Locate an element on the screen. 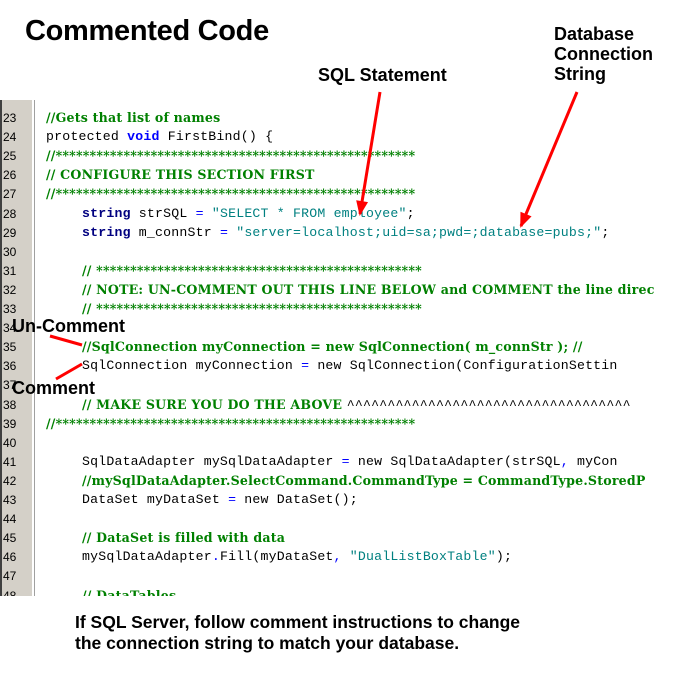 This screenshot has width=676, height=700. db-label-line-3: String is located at coordinates (580, 74).